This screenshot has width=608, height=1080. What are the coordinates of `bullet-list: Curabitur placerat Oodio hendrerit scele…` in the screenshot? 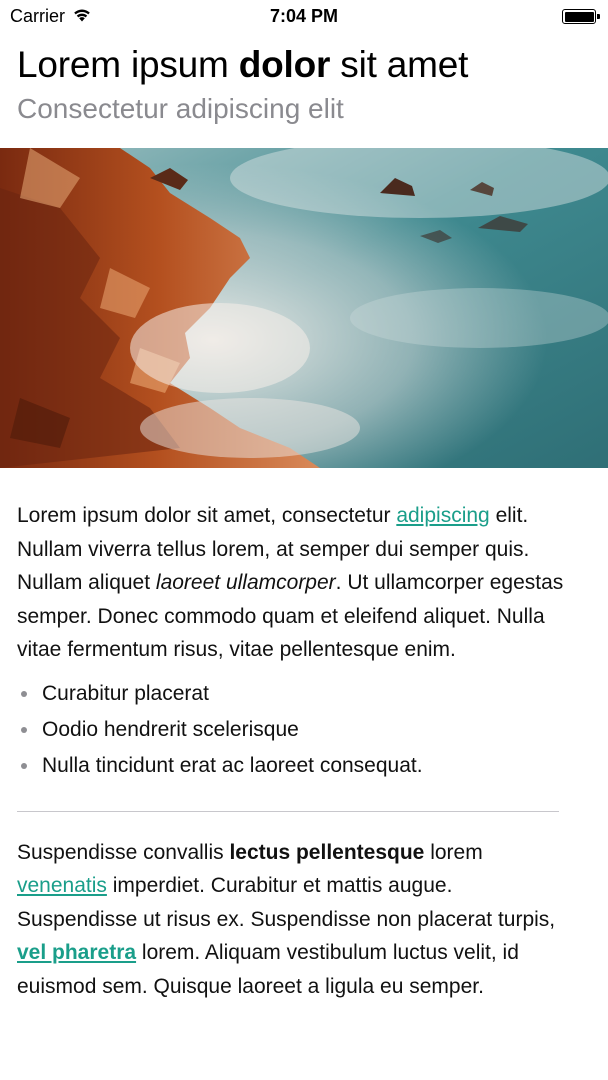 It's located at (291, 730).